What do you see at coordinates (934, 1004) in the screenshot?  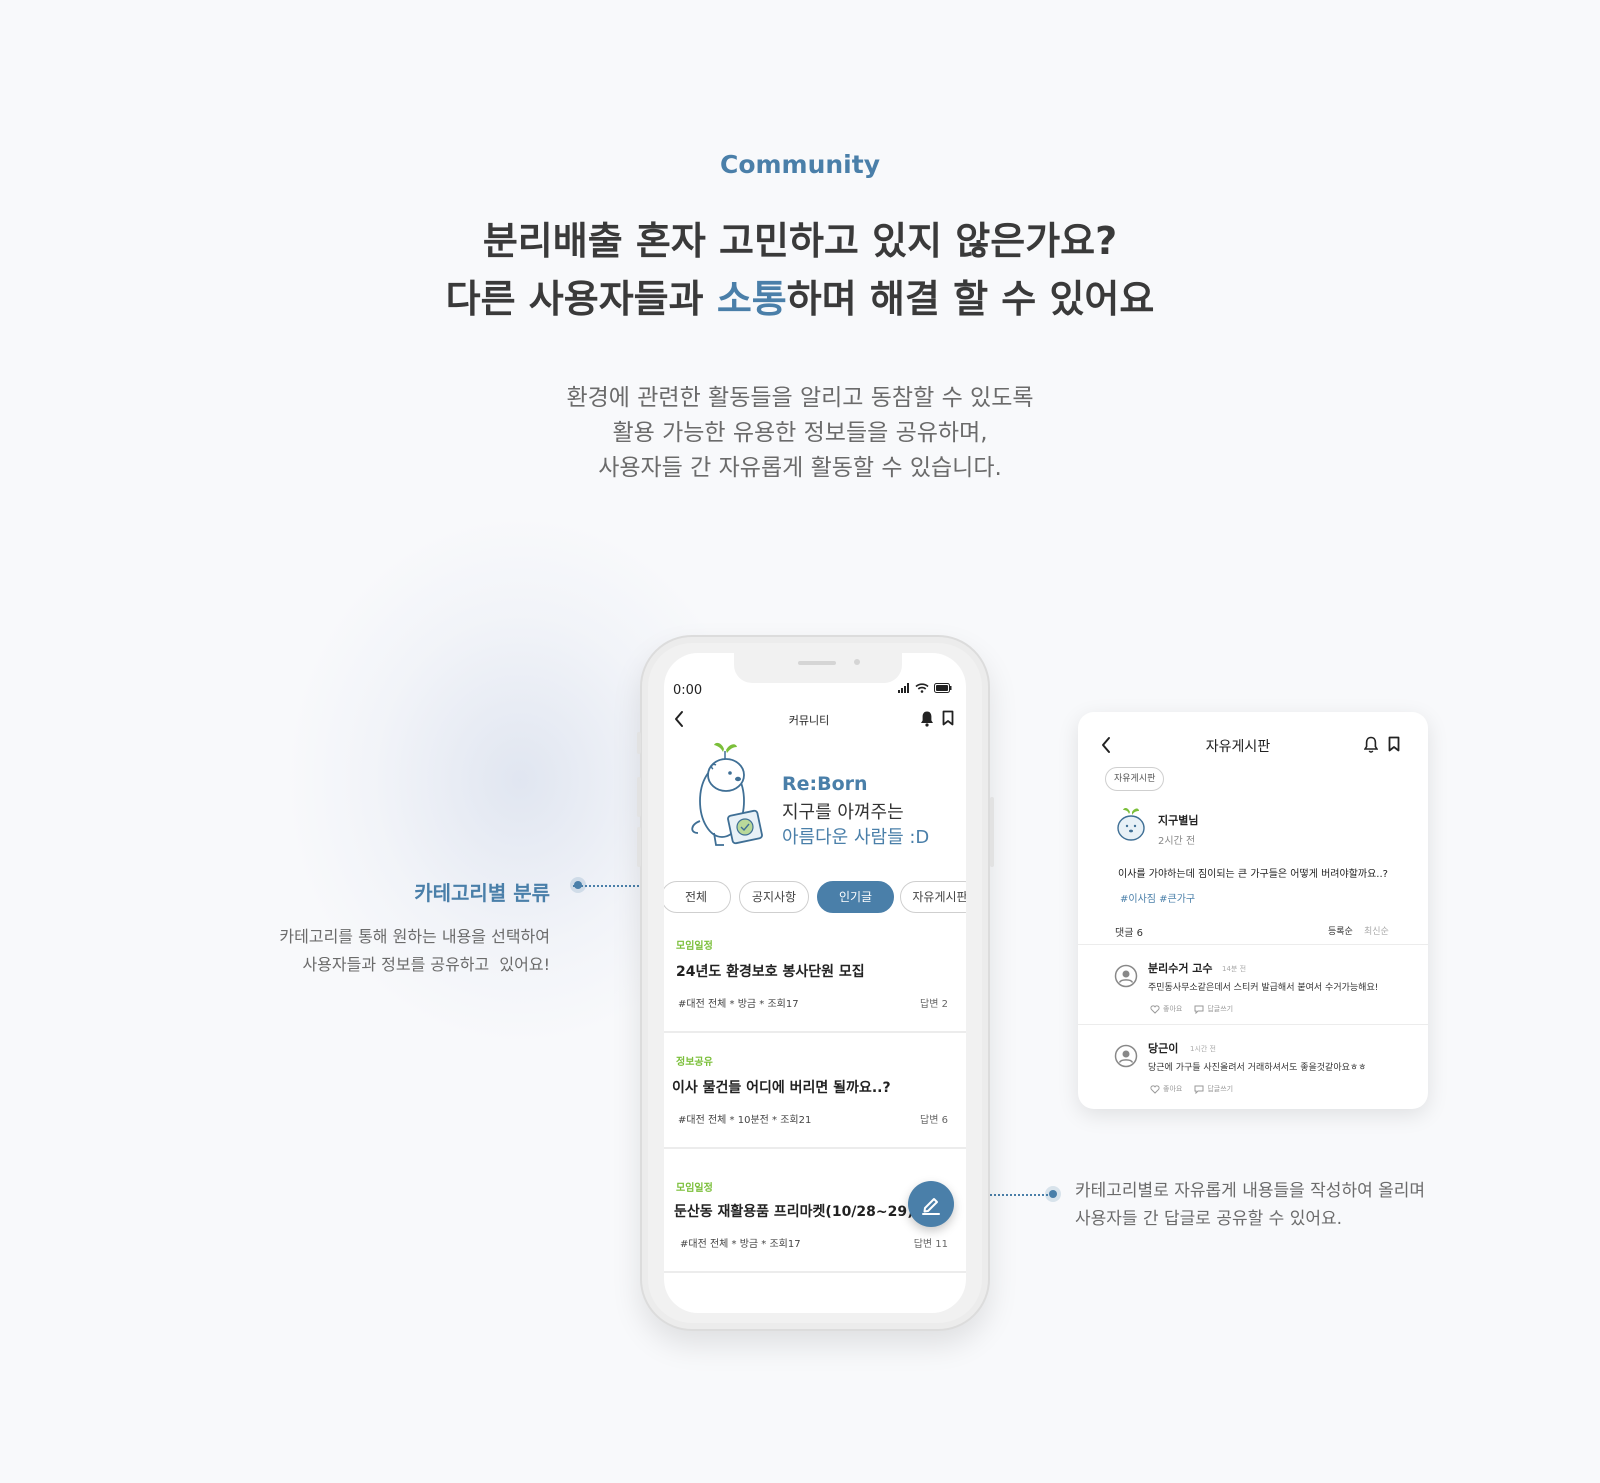 I see `post-answers: 답변 2` at bounding box center [934, 1004].